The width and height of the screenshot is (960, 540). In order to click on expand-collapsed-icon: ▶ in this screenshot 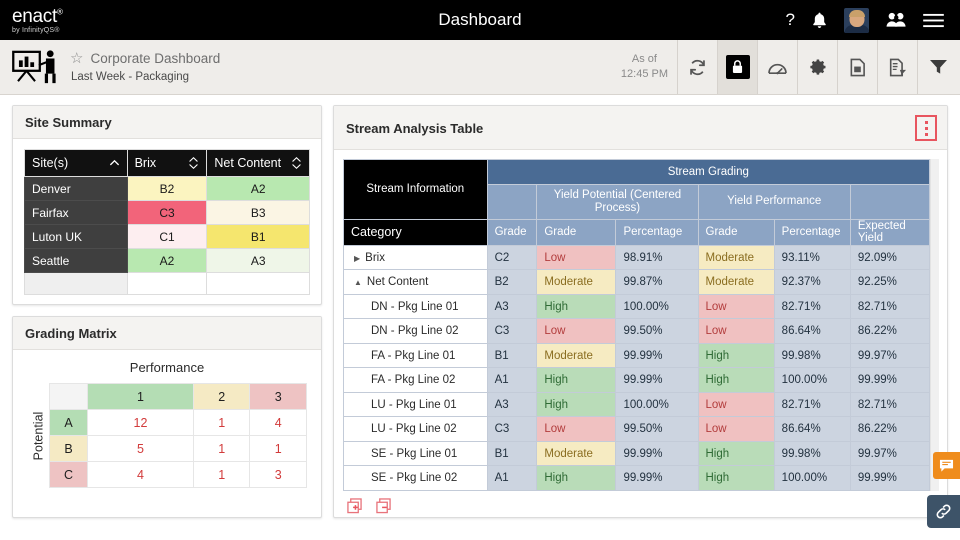, I will do `click(357, 258)`.